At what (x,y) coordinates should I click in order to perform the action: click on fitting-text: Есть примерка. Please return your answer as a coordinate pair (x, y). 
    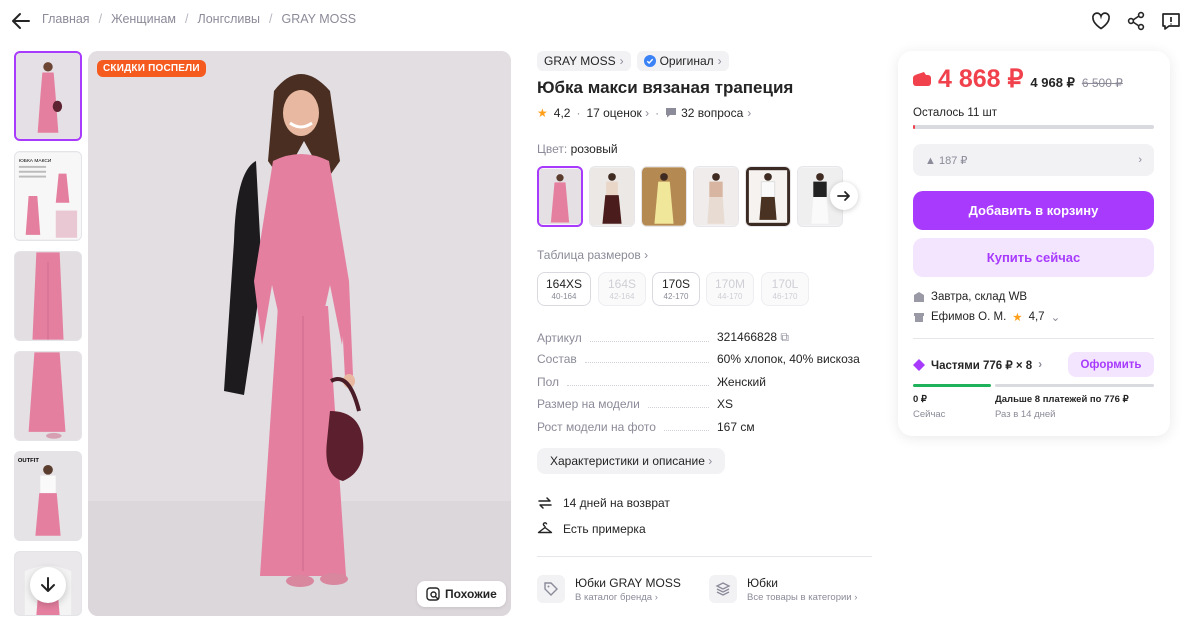
    Looking at the image, I should click on (604, 529).